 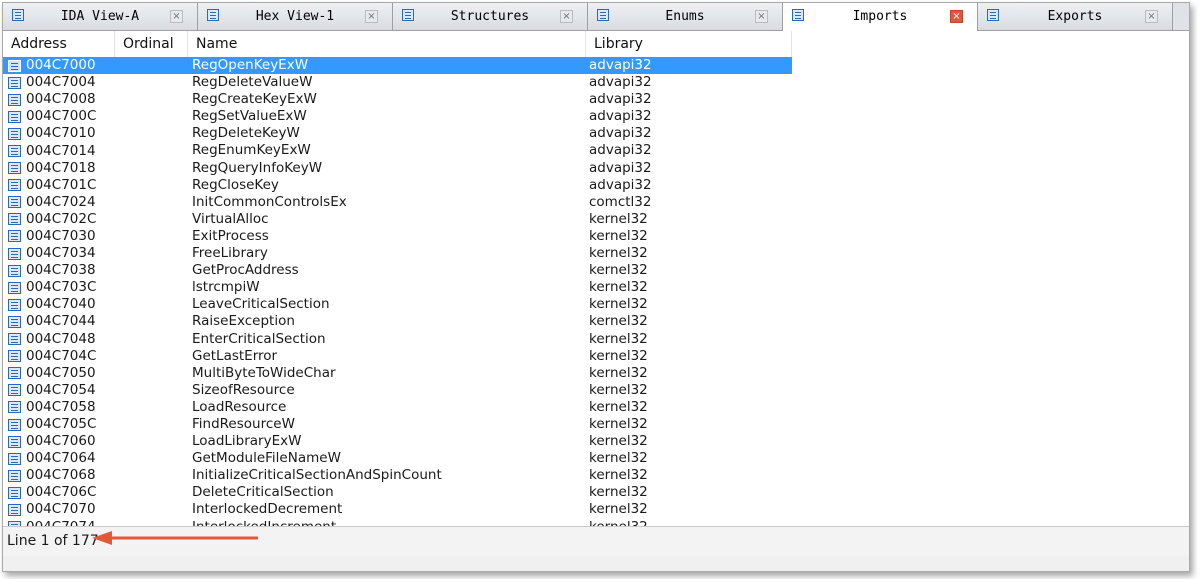 What do you see at coordinates (18, 15) in the screenshot?
I see `ida-view-icon` at bounding box center [18, 15].